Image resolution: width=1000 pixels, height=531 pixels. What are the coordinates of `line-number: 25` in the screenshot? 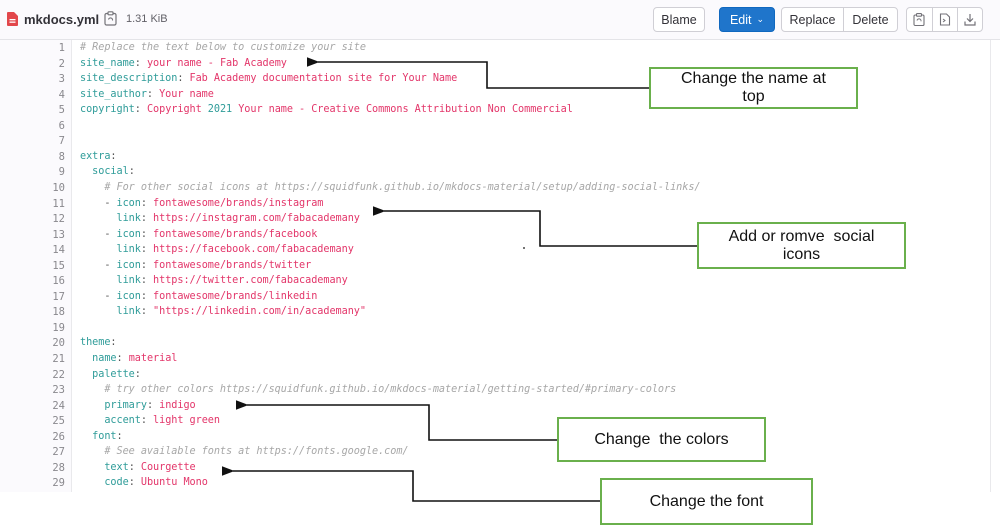 It's located at (45, 421).